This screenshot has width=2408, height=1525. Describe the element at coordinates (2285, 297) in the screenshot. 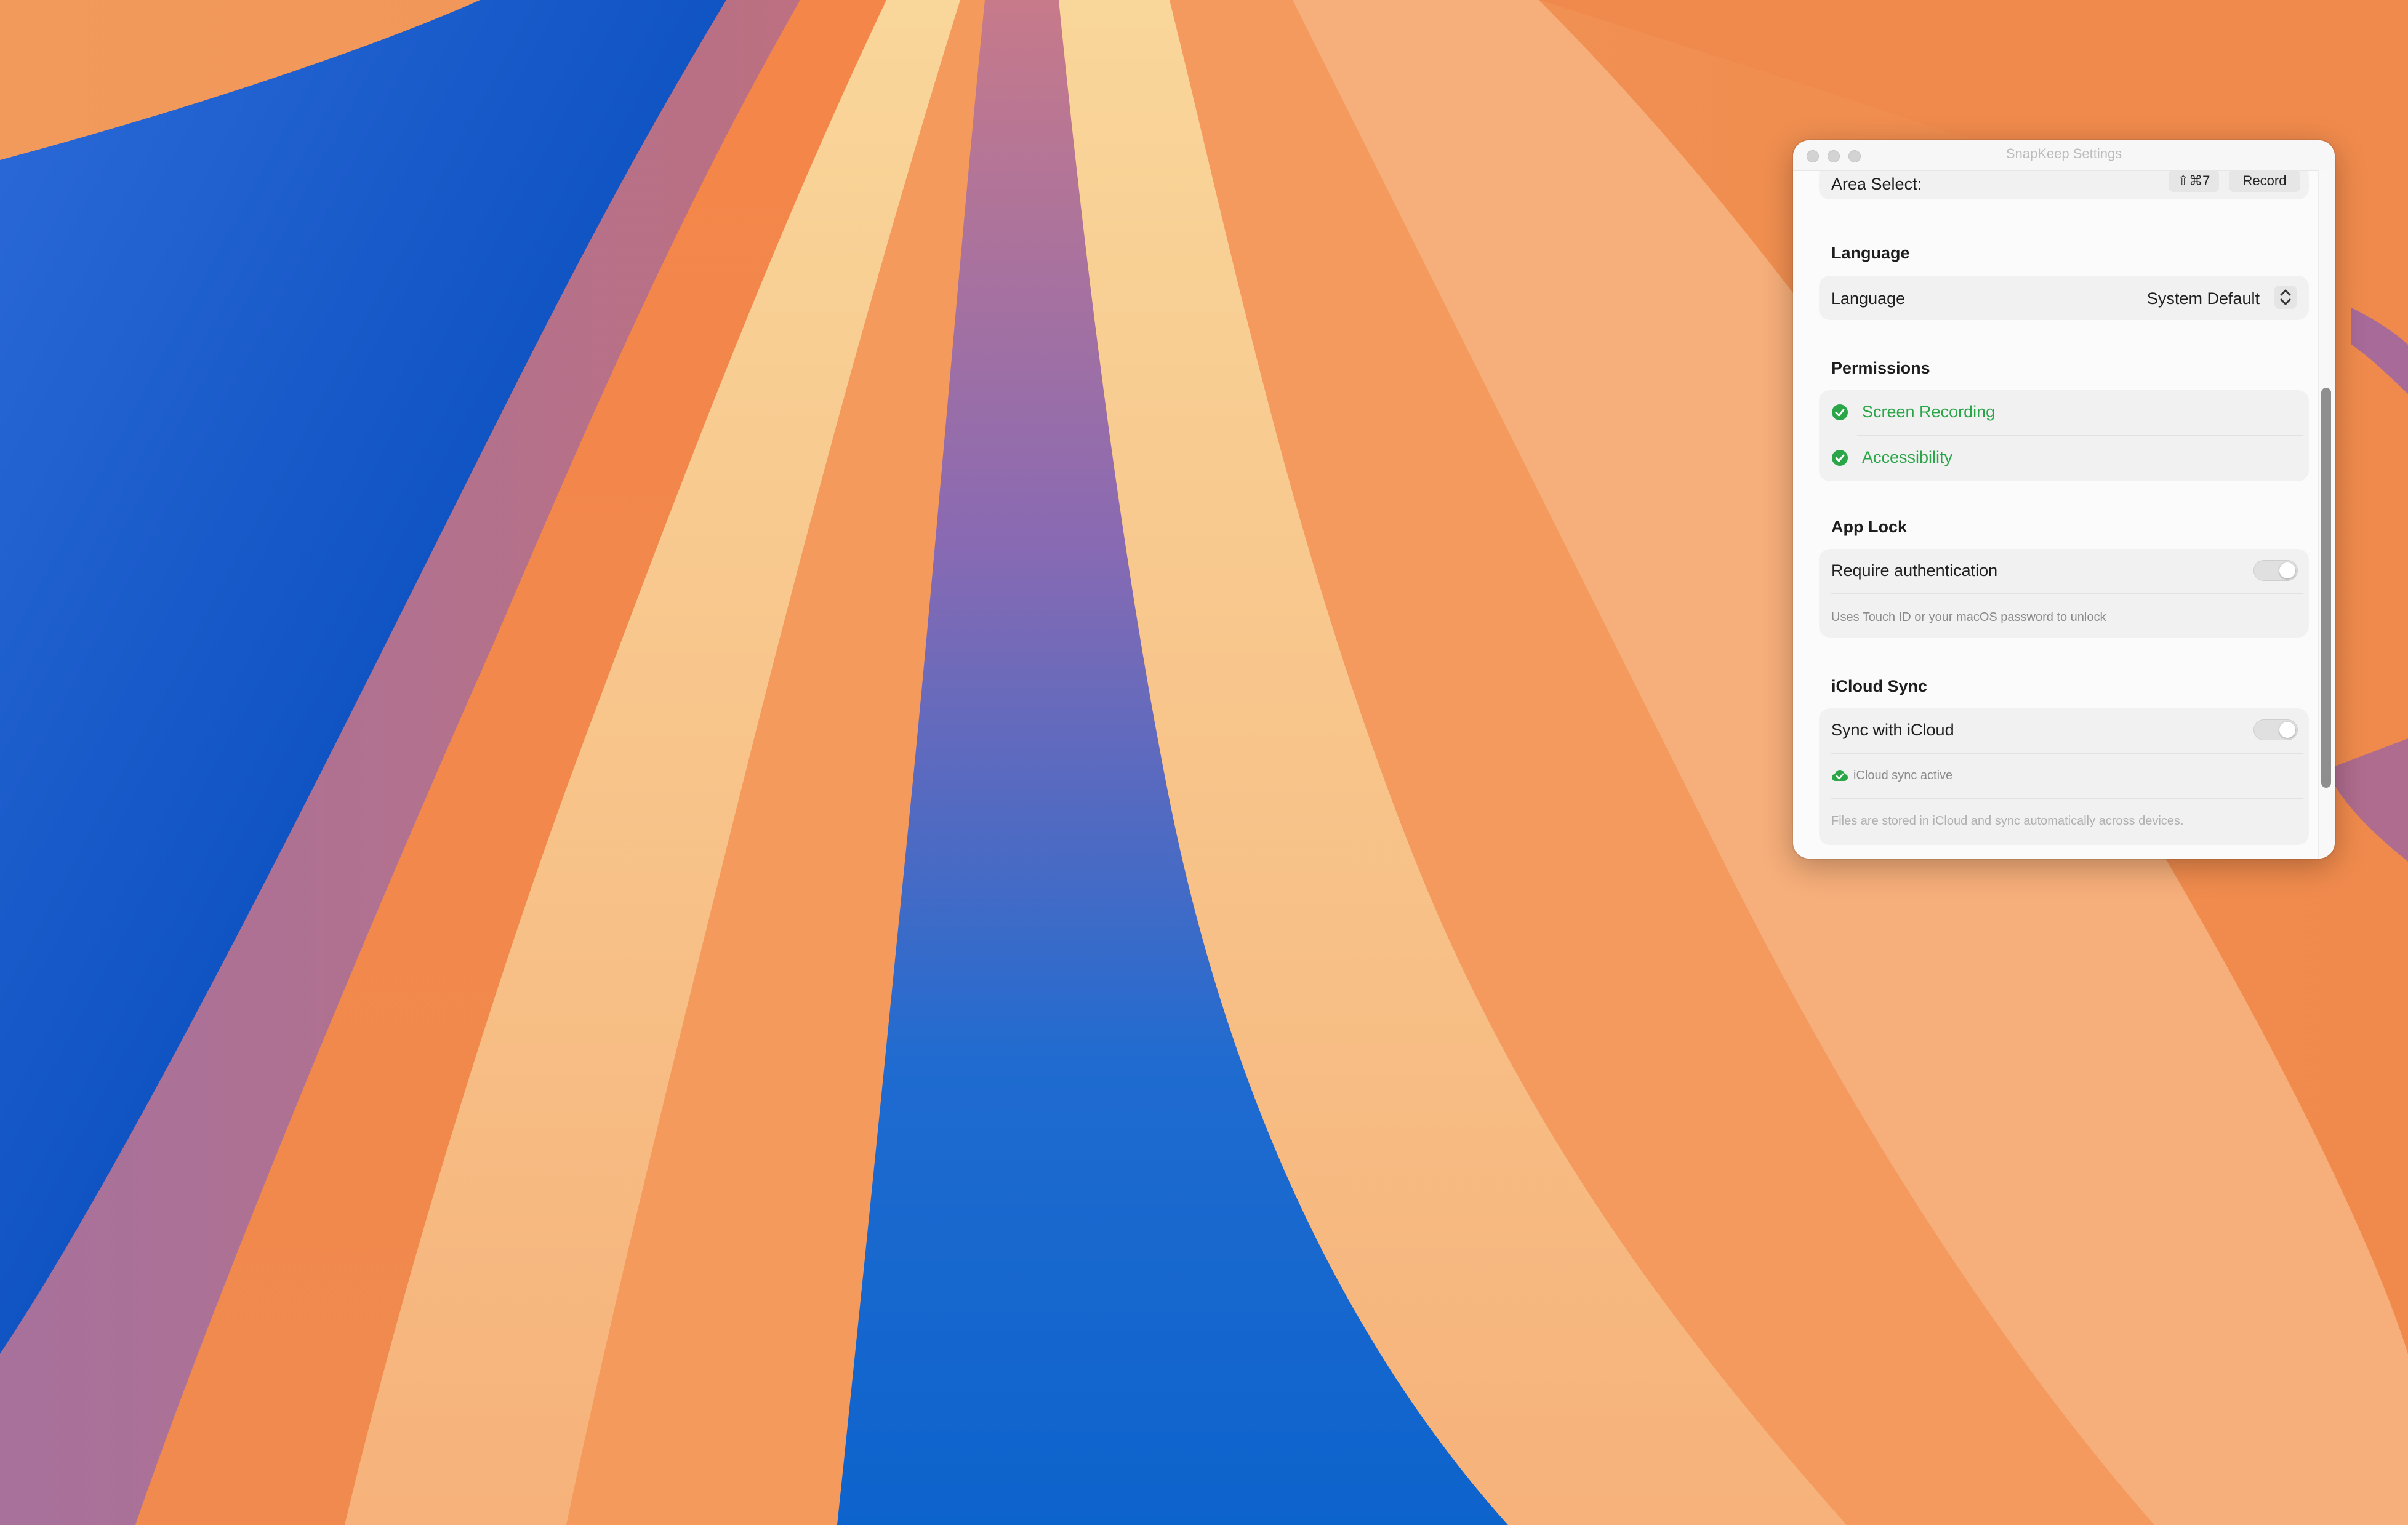

I see `chevron-up-down-icon` at that location.